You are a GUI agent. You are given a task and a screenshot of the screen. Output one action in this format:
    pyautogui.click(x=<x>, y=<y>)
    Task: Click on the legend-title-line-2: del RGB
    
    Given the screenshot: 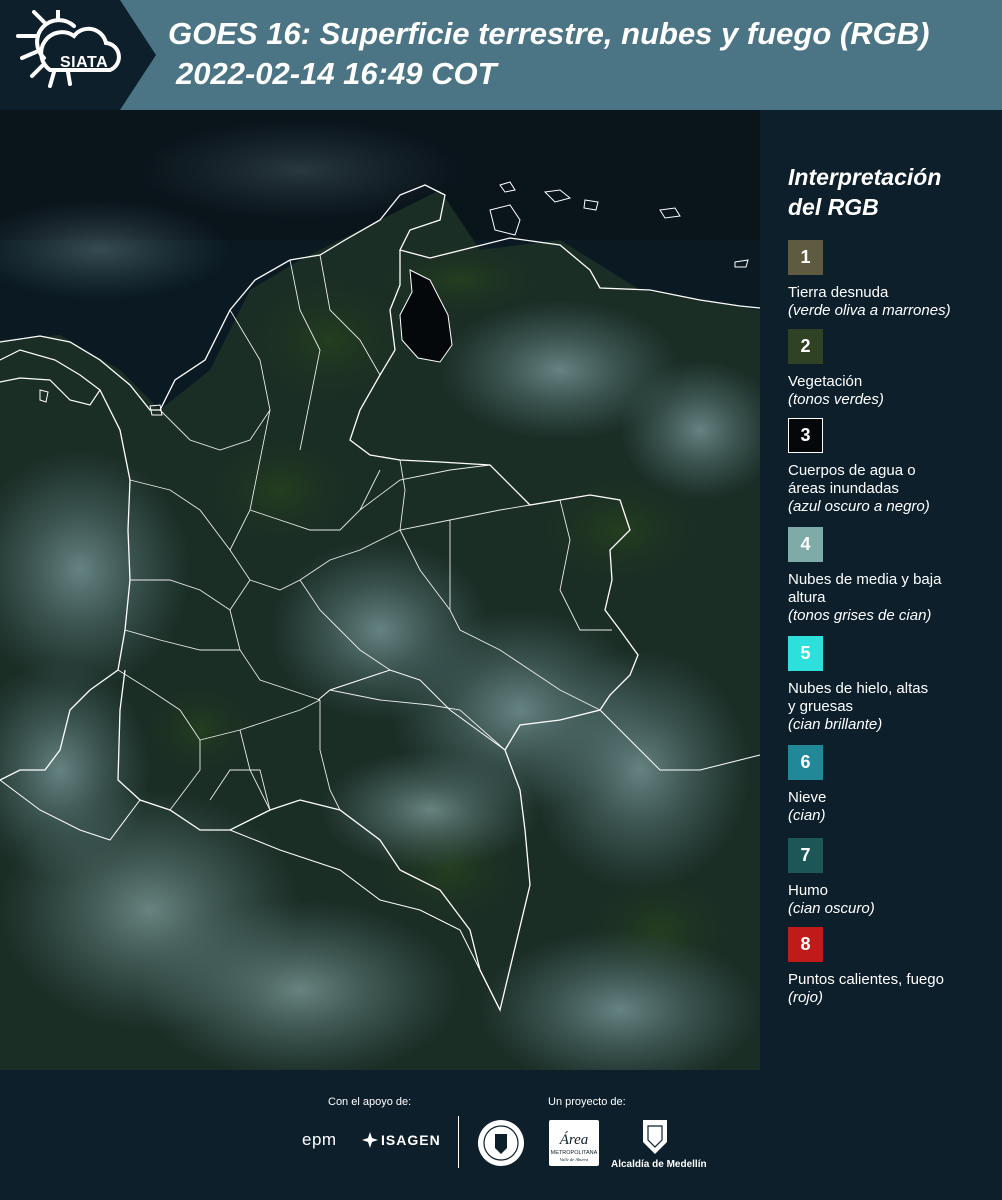 What is the action you would take?
    pyautogui.click(x=833, y=207)
    